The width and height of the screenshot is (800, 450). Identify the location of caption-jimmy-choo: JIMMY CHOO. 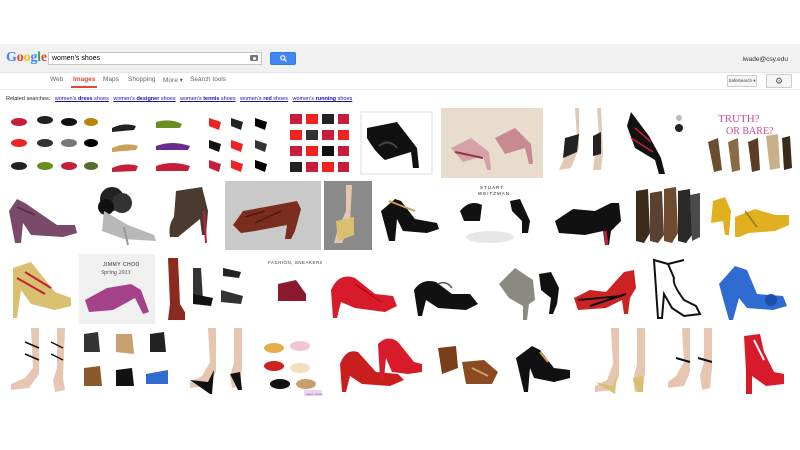
(121, 265).